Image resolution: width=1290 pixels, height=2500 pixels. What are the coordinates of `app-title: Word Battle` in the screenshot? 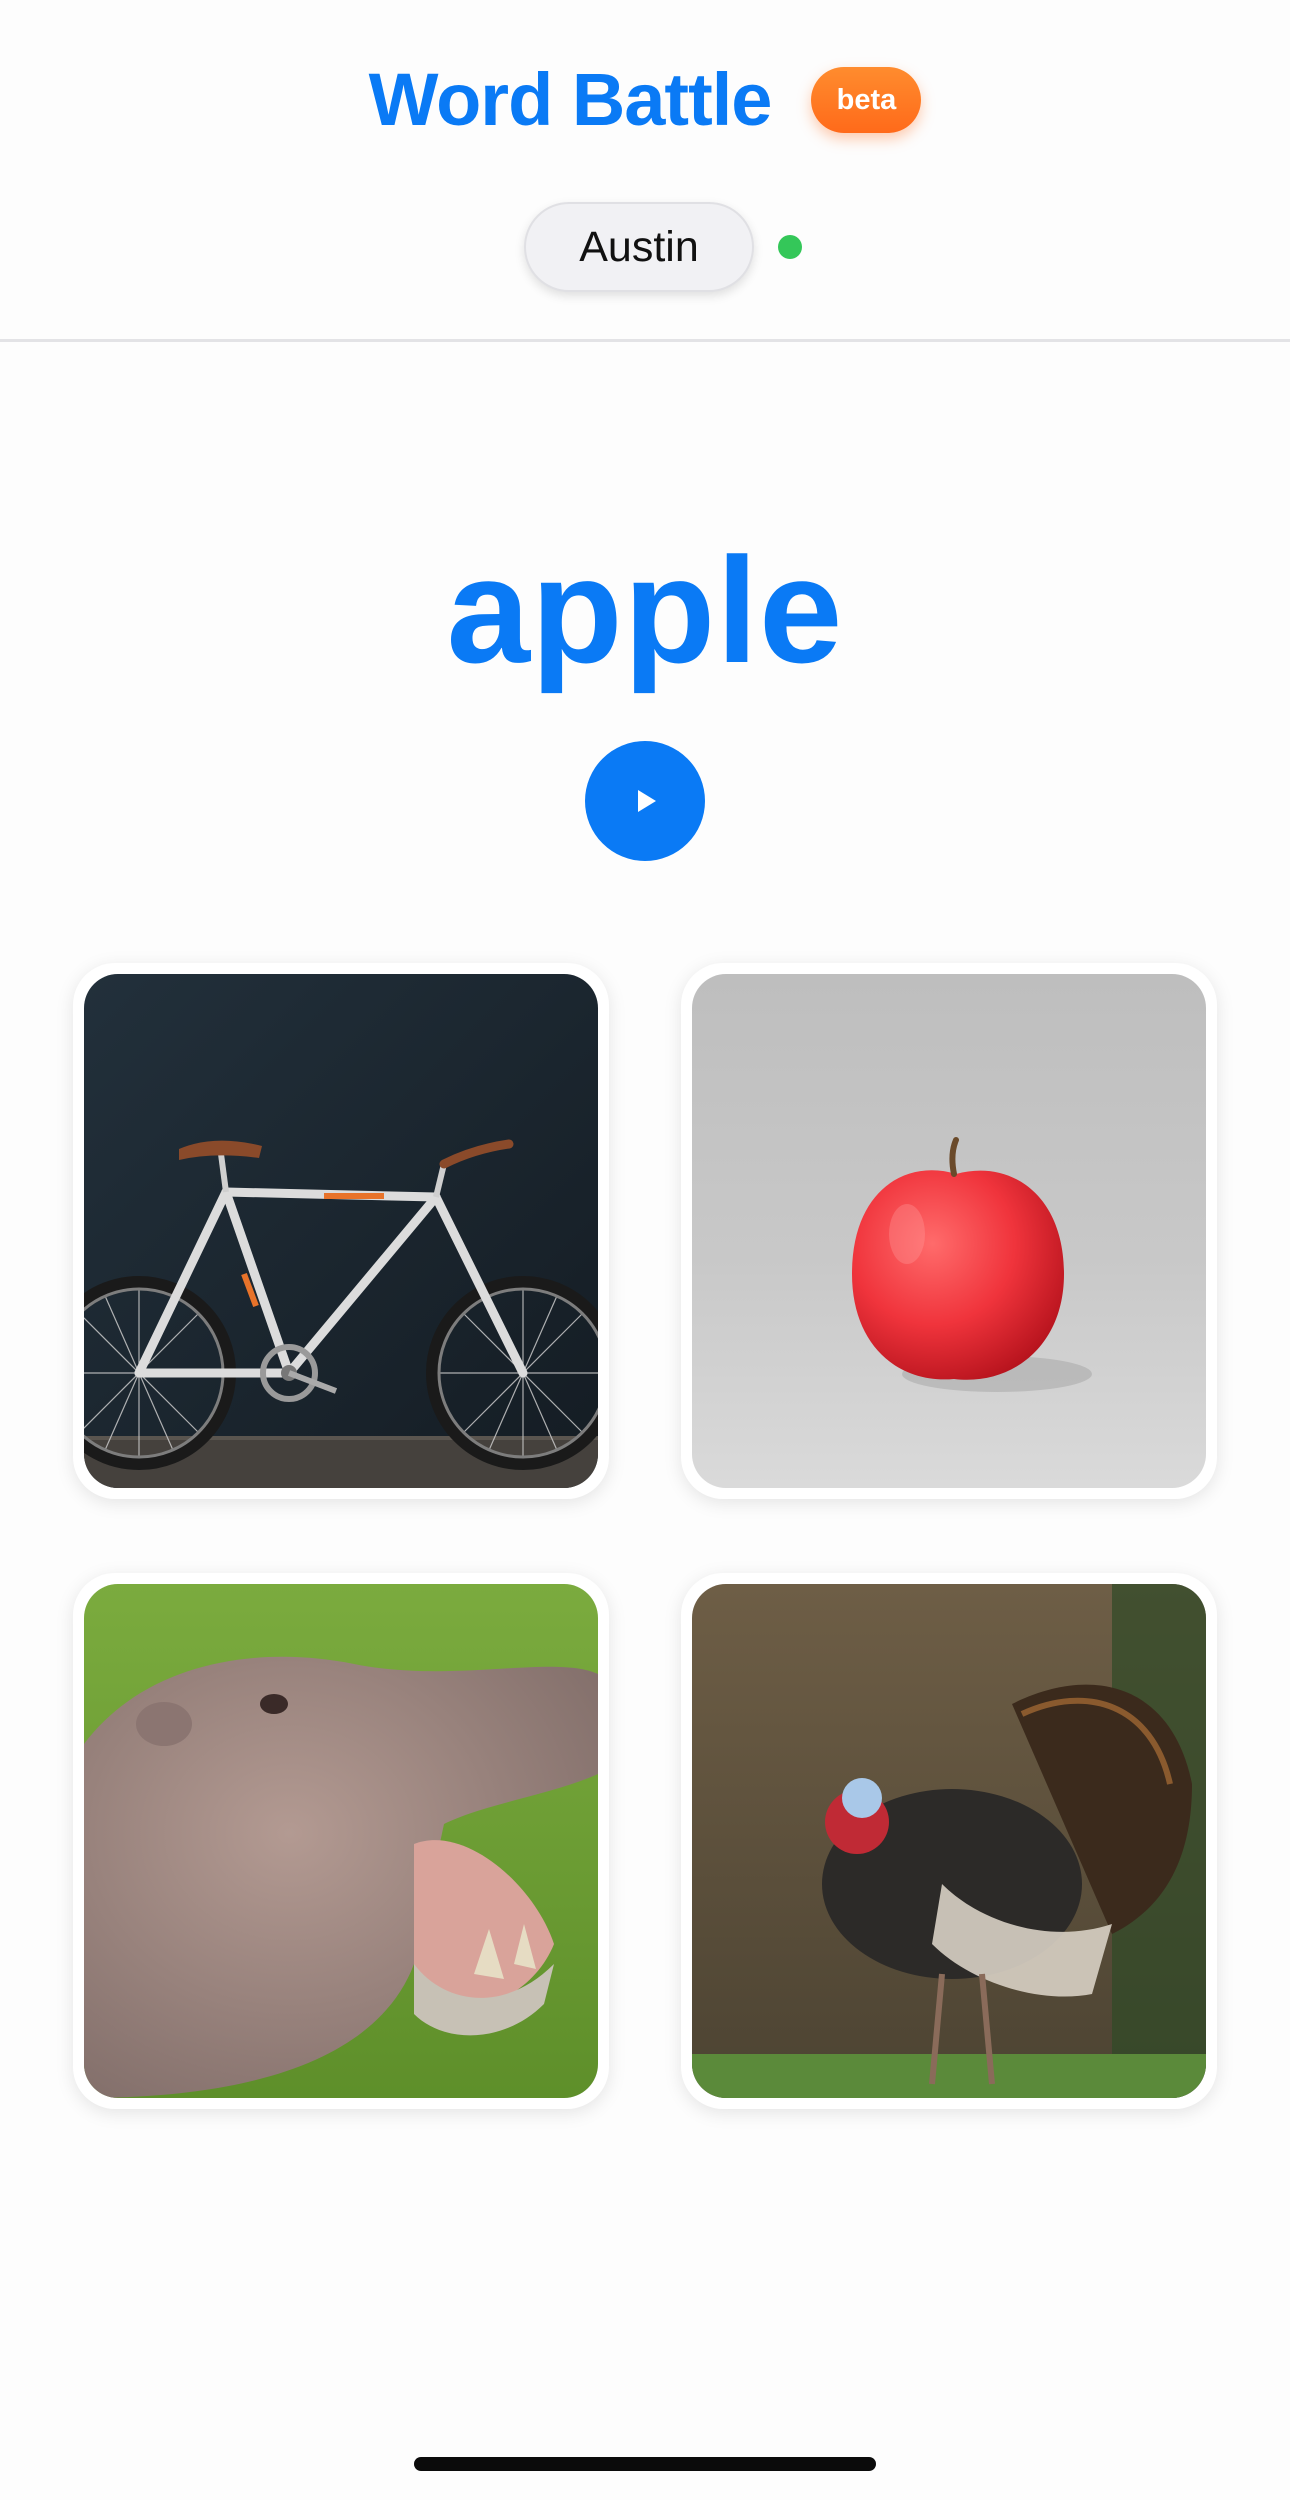 It's located at (570, 99).